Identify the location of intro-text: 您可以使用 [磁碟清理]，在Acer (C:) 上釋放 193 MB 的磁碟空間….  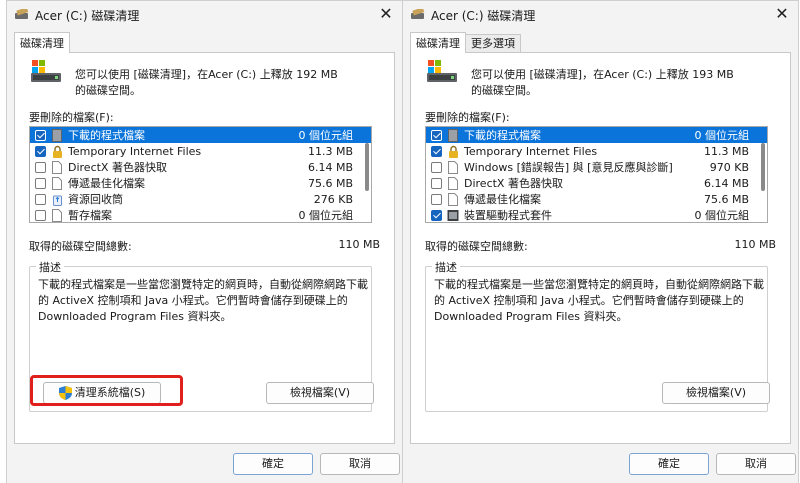
(602, 82).